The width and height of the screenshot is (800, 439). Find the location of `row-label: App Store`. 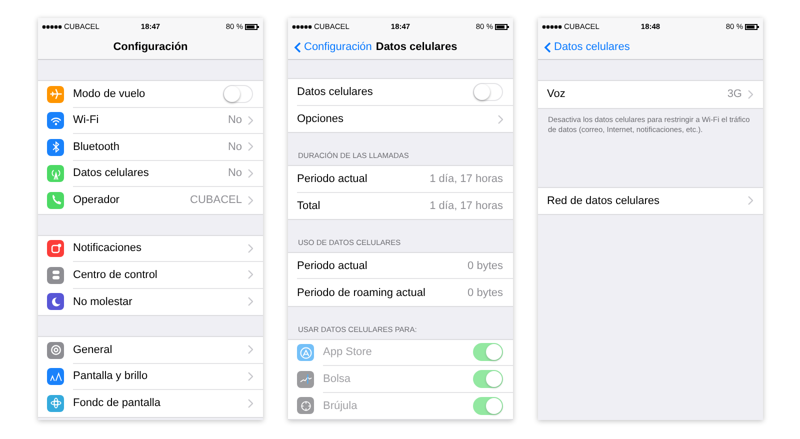

row-label: App Store is located at coordinates (348, 352).